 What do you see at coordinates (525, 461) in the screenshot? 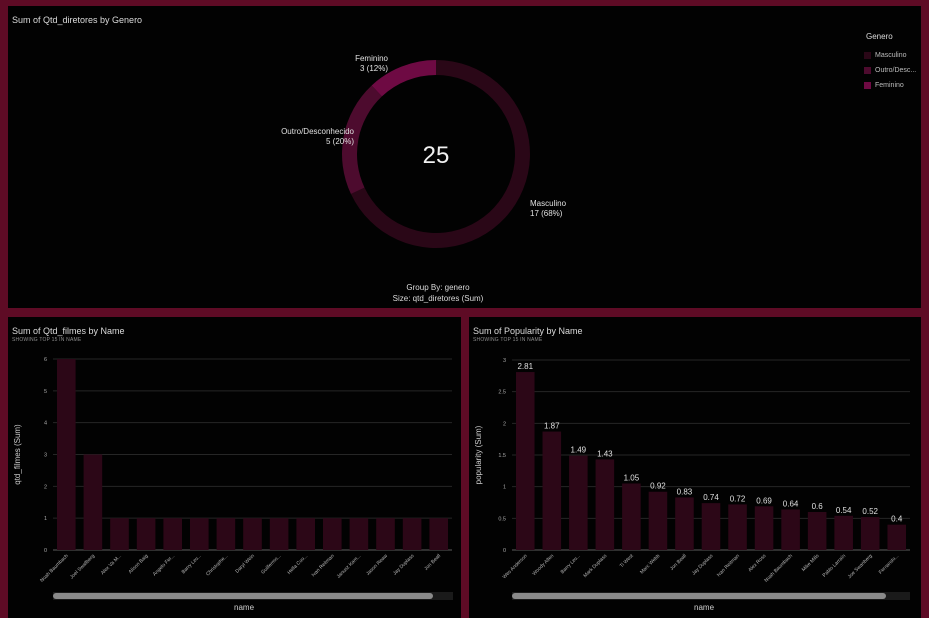
I see `bar-wes-anderson` at bounding box center [525, 461].